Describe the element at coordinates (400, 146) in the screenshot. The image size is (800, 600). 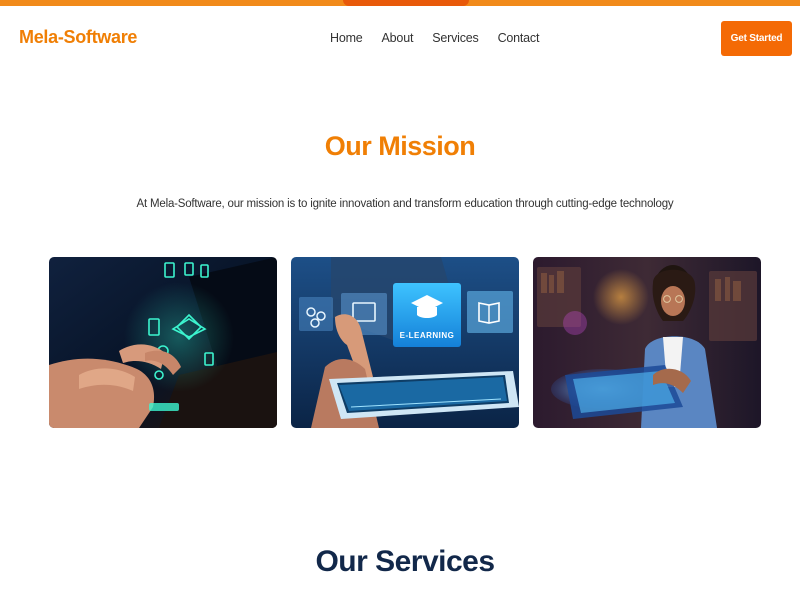
I see `mission-title: Our Mission` at that location.